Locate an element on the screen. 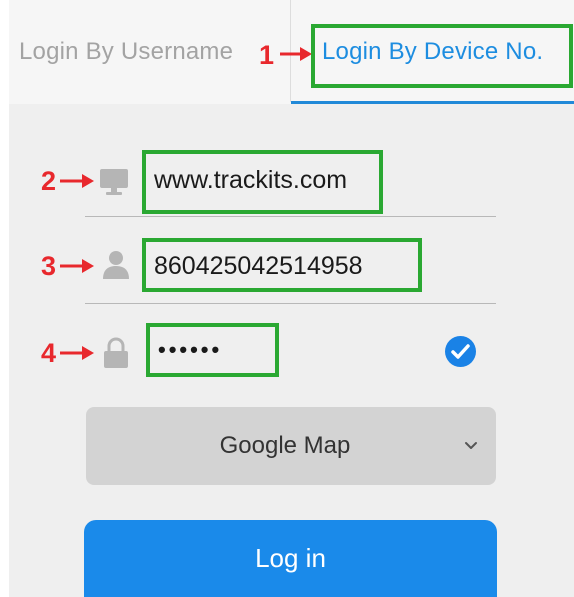  annotation-number-3: 3 is located at coordinates (49, 266).